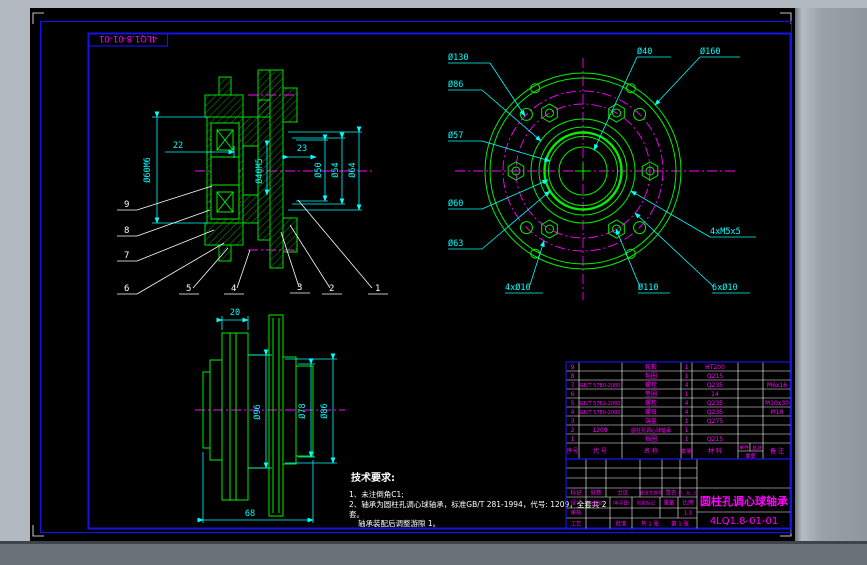  I want to click on bom-row-6: 6 垫圈 1 14, so click(645, 394).